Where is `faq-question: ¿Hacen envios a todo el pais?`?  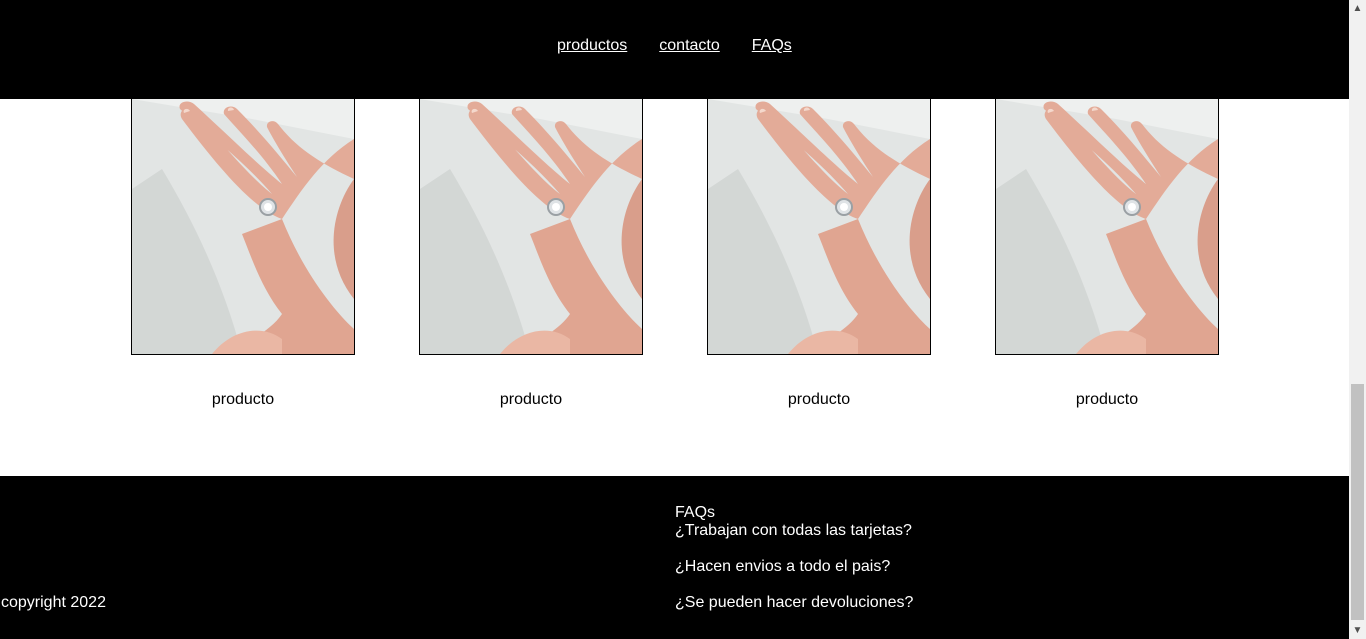
faq-question: ¿Hacen envios a todo el pais? is located at coordinates (794, 567).